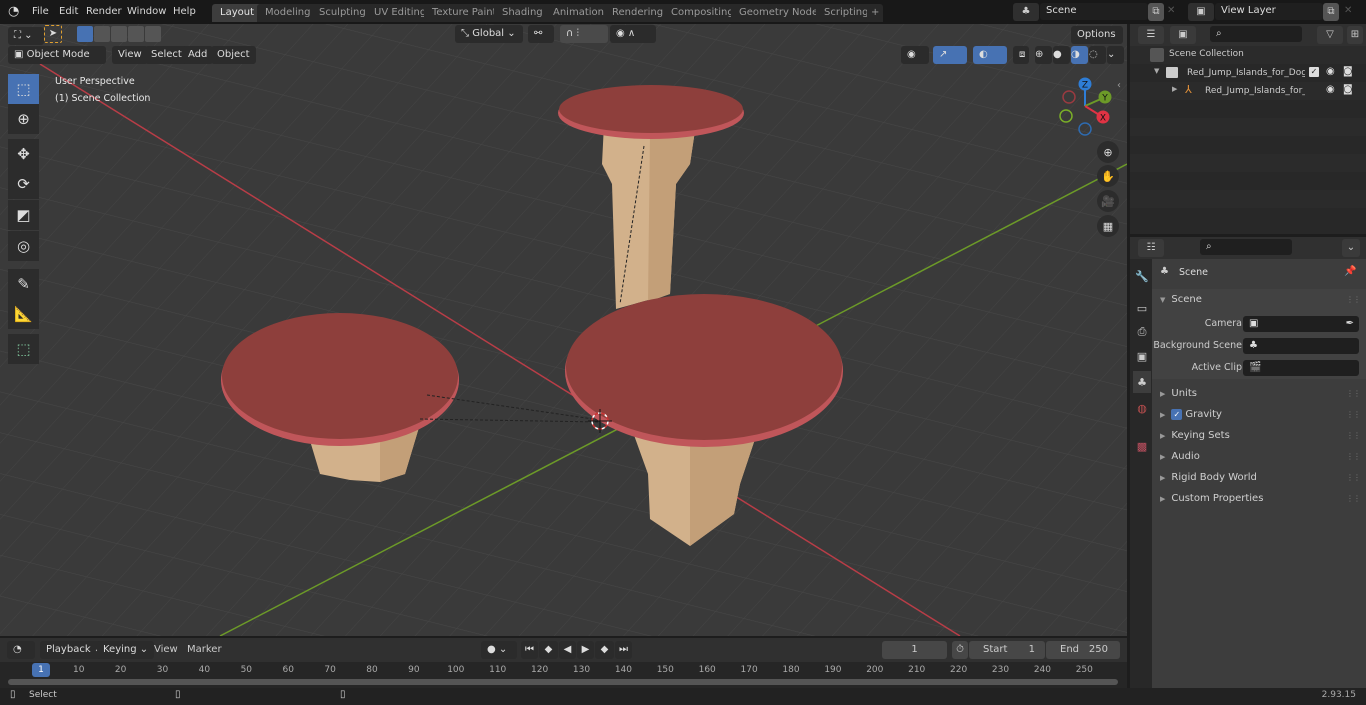  I want to click on zoom-view-button: ⊕, so click(1108, 152).